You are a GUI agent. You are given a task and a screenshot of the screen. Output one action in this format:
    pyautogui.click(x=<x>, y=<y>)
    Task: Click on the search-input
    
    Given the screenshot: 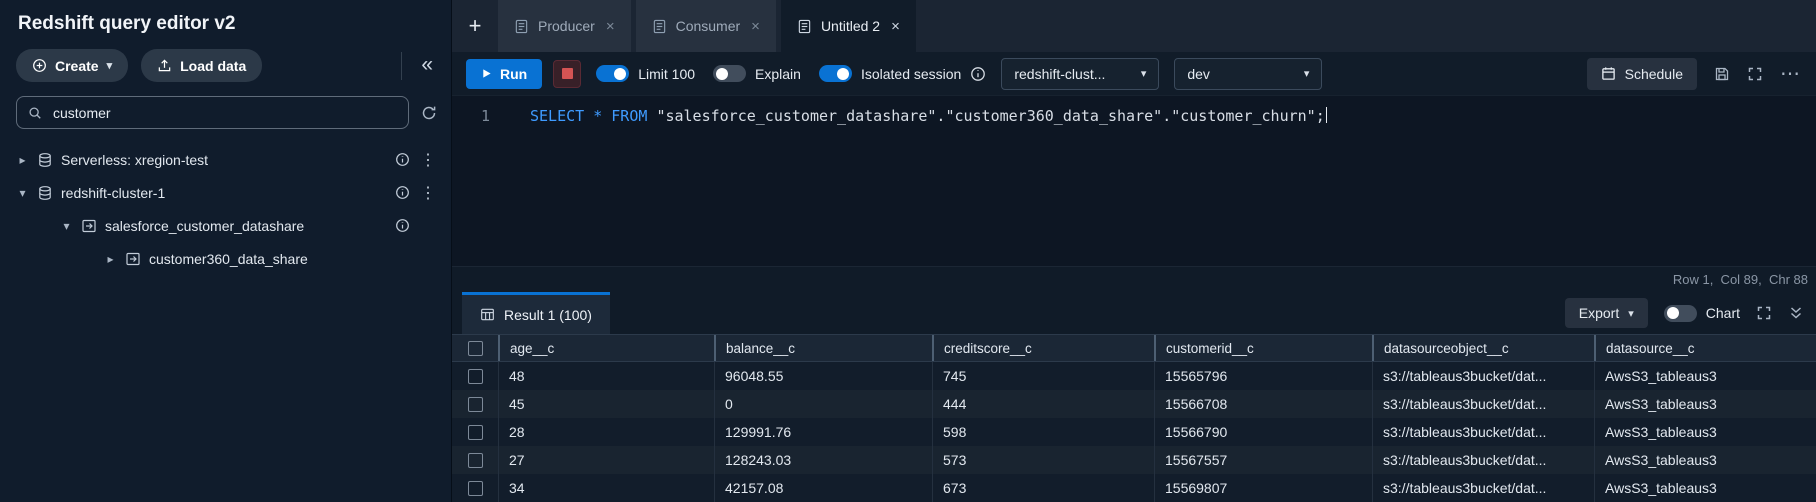 What is the action you would take?
    pyautogui.click(x=224, y=112)
    